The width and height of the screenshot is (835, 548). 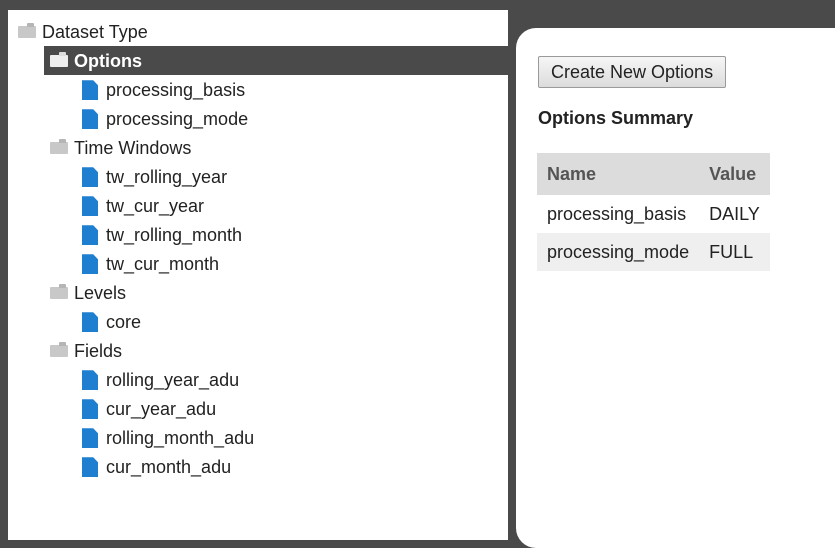 I want to click on tree-item-label: tw_cur_month, so click(x=163, y=263).